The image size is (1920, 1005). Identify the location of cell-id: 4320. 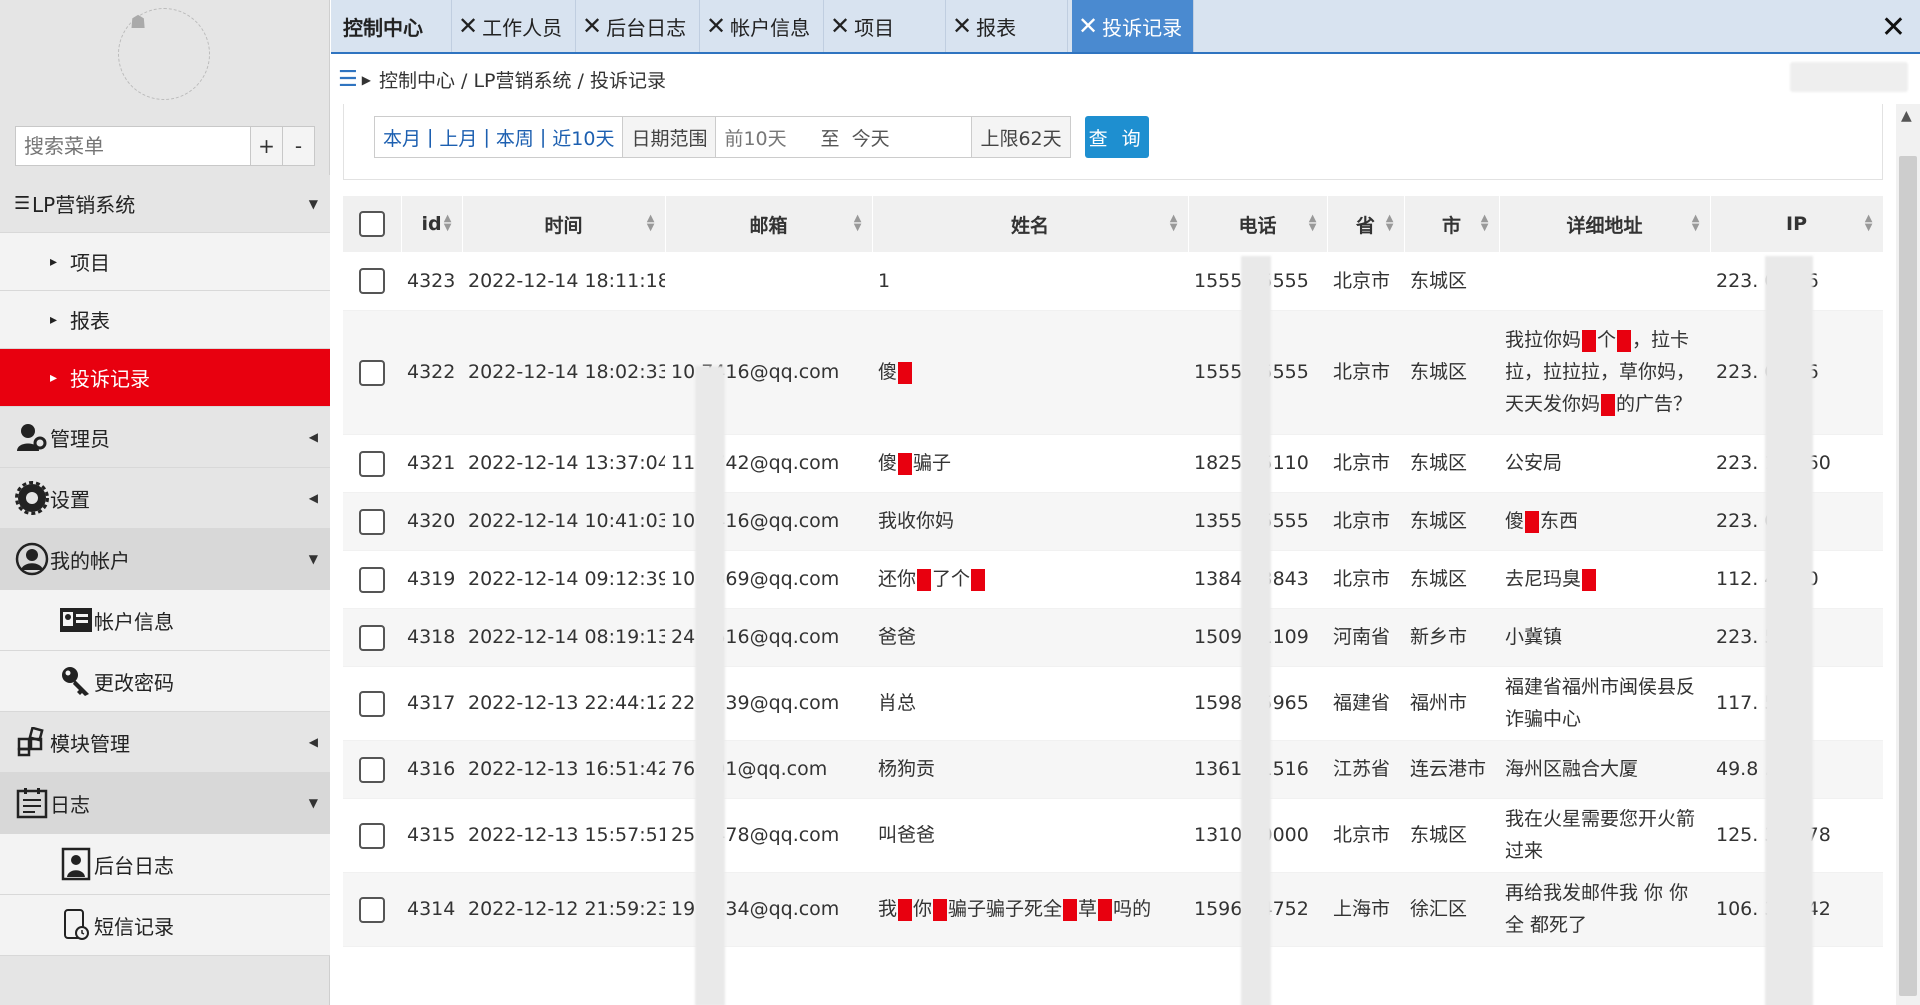
(431, 521).